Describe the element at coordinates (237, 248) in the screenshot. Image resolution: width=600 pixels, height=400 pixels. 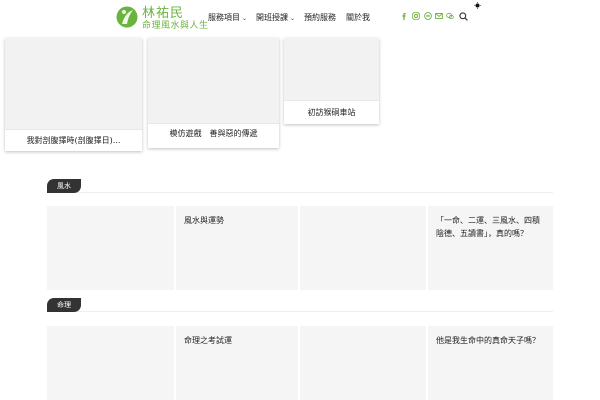
I see `post-tile: 風水與運勢` at that location.